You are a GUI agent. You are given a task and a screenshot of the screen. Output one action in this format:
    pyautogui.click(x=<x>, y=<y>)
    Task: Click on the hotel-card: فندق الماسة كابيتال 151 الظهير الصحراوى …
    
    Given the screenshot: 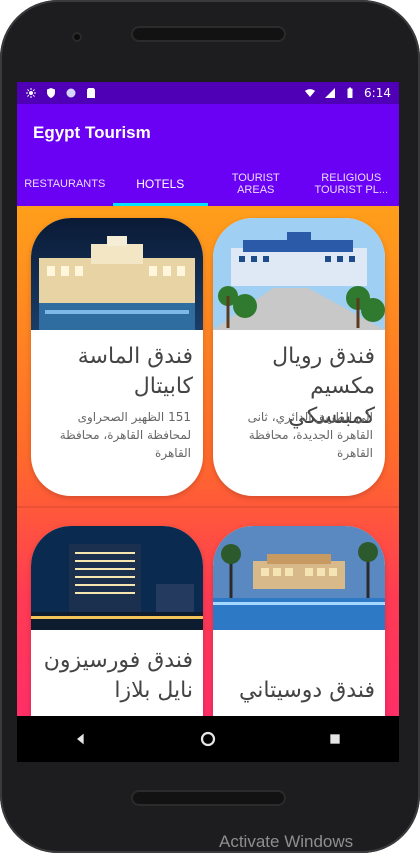 What is the action you would take?
    pyautogui.click(x=117, y=357)
    